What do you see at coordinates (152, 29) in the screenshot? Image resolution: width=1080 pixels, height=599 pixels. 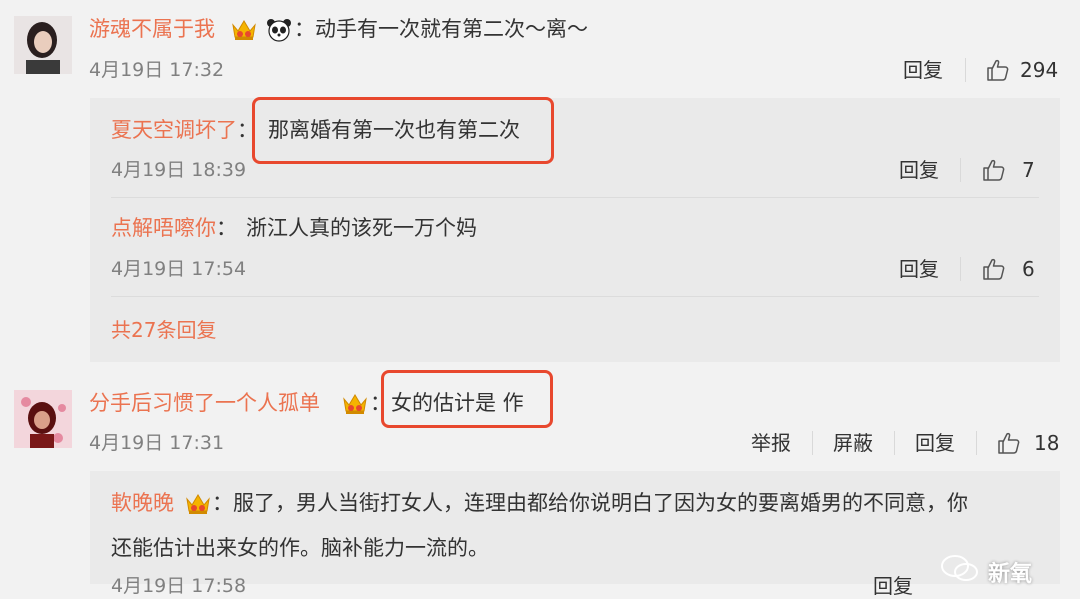 I see `comment-username: 游魂不属于我` at bounding box center [152, 29].